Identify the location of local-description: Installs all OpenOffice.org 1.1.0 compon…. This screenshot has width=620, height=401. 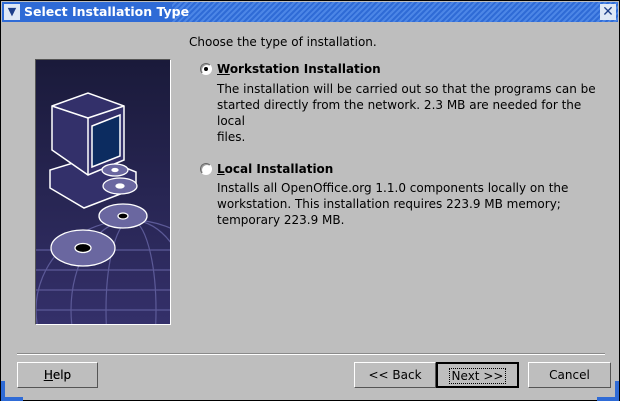
(407, 204).